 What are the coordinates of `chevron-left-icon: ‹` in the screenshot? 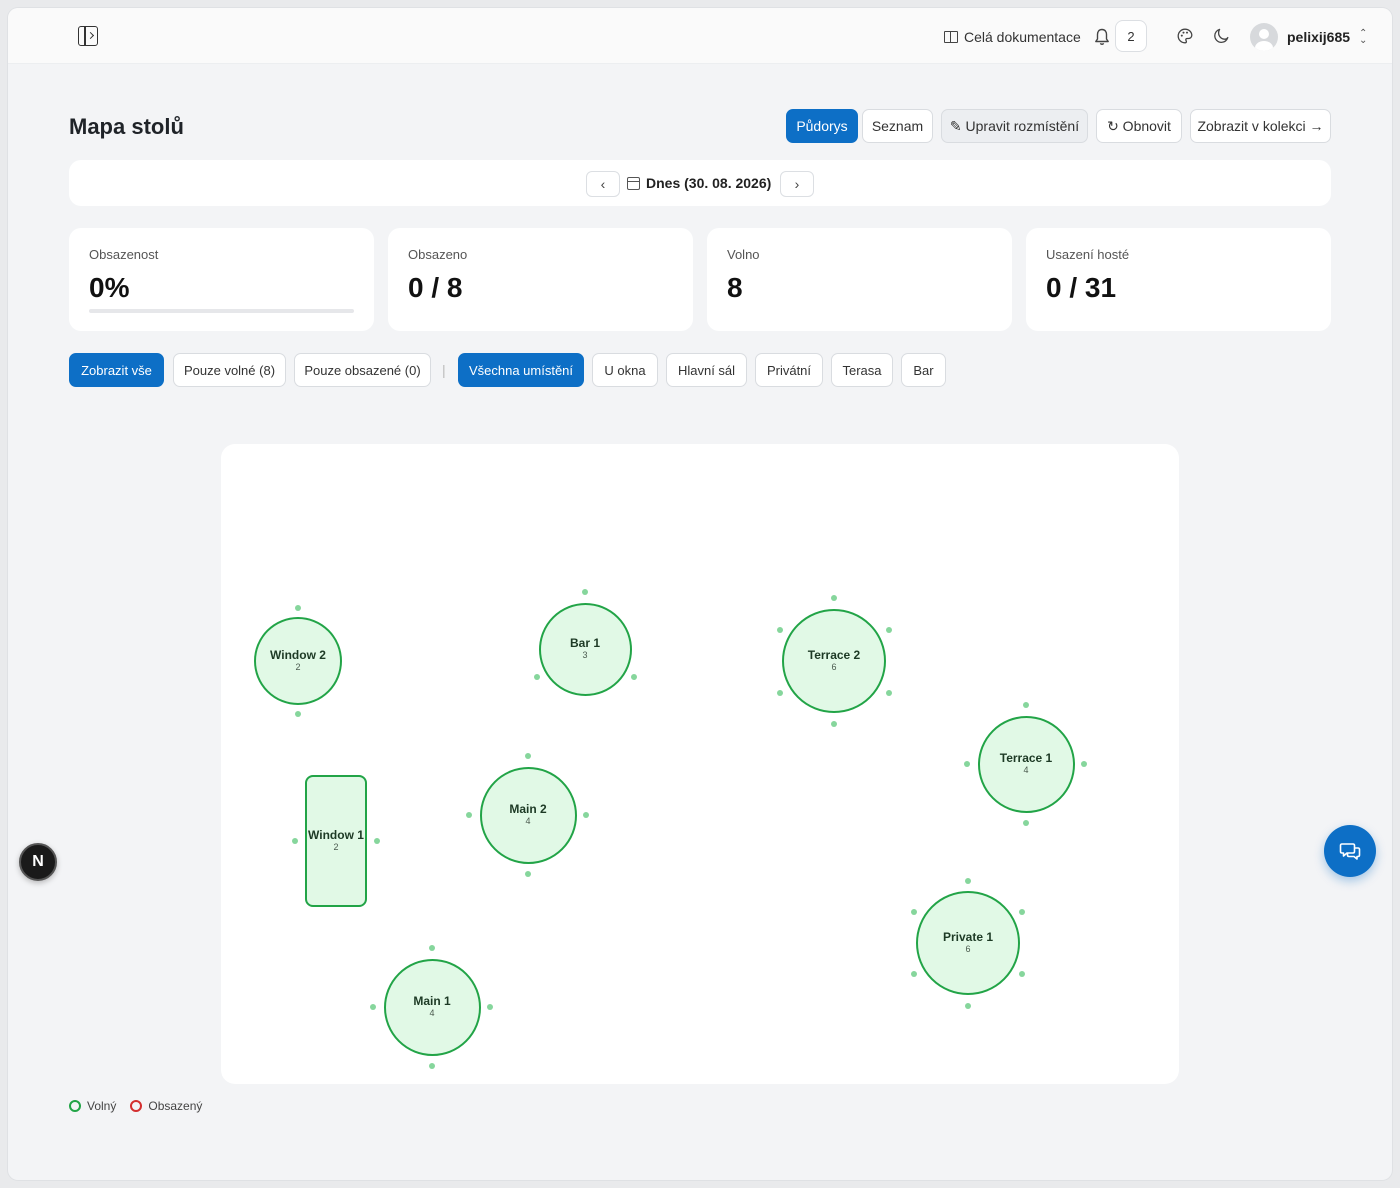 It's located at (603, 184).